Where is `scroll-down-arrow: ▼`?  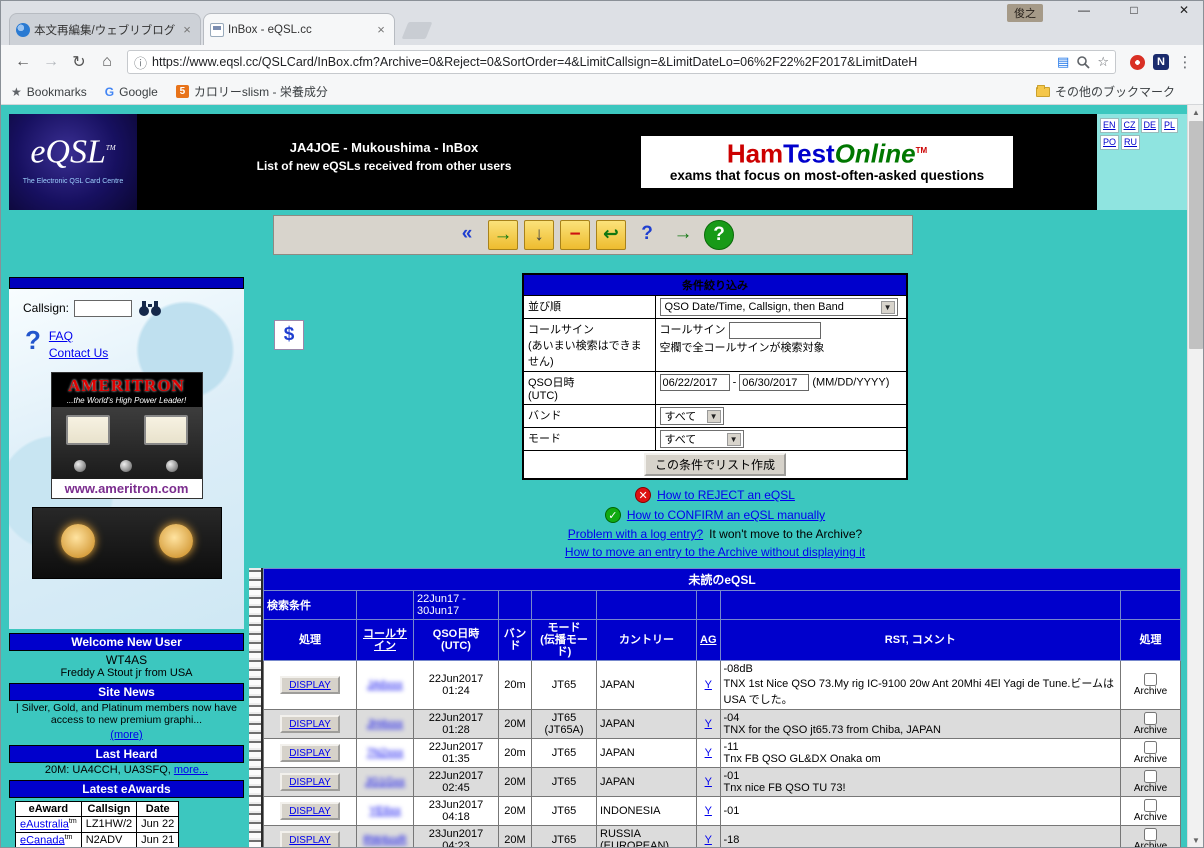
scroll-down-arrow: ▼ is located at coordinates (1195, 840).